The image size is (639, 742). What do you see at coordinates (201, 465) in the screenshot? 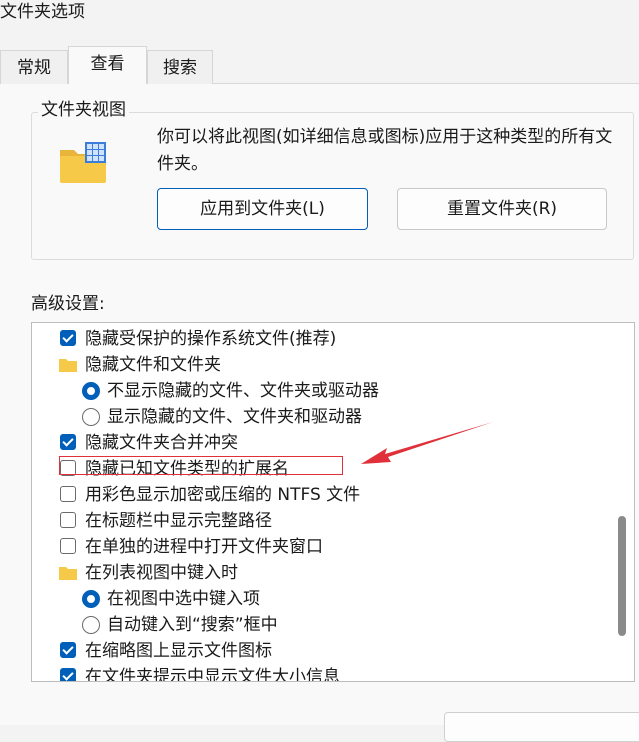
I see `annotation-highlight-box` at bounding box center [201, 465].